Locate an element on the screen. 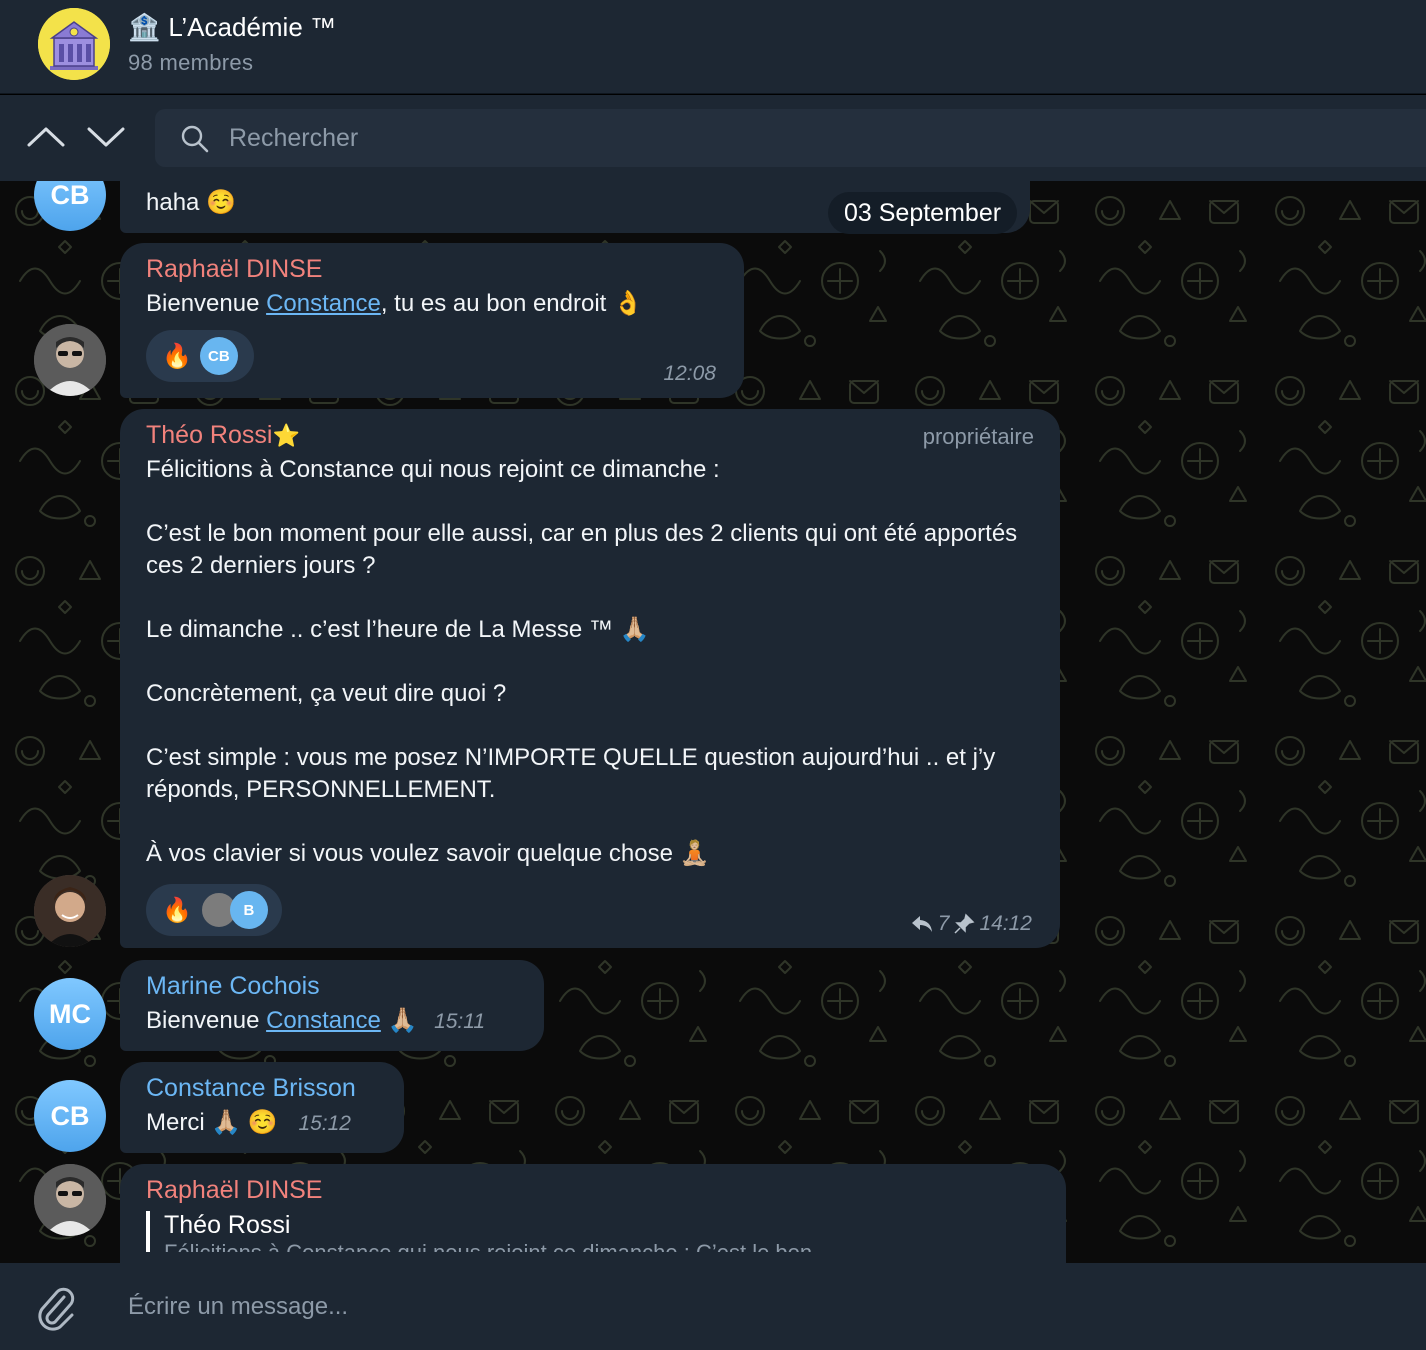 This screenshot has width=1426, height=1350. message-meta: 7 14:12 is located at coordinates (971, 924).